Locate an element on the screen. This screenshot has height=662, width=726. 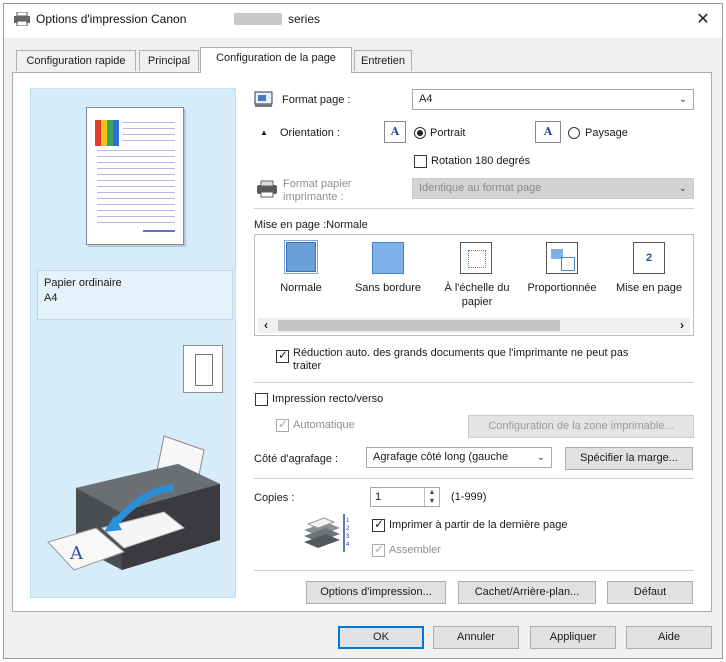
printer-paper-label-line2: imprimante : is located at coordinates (313, 197).